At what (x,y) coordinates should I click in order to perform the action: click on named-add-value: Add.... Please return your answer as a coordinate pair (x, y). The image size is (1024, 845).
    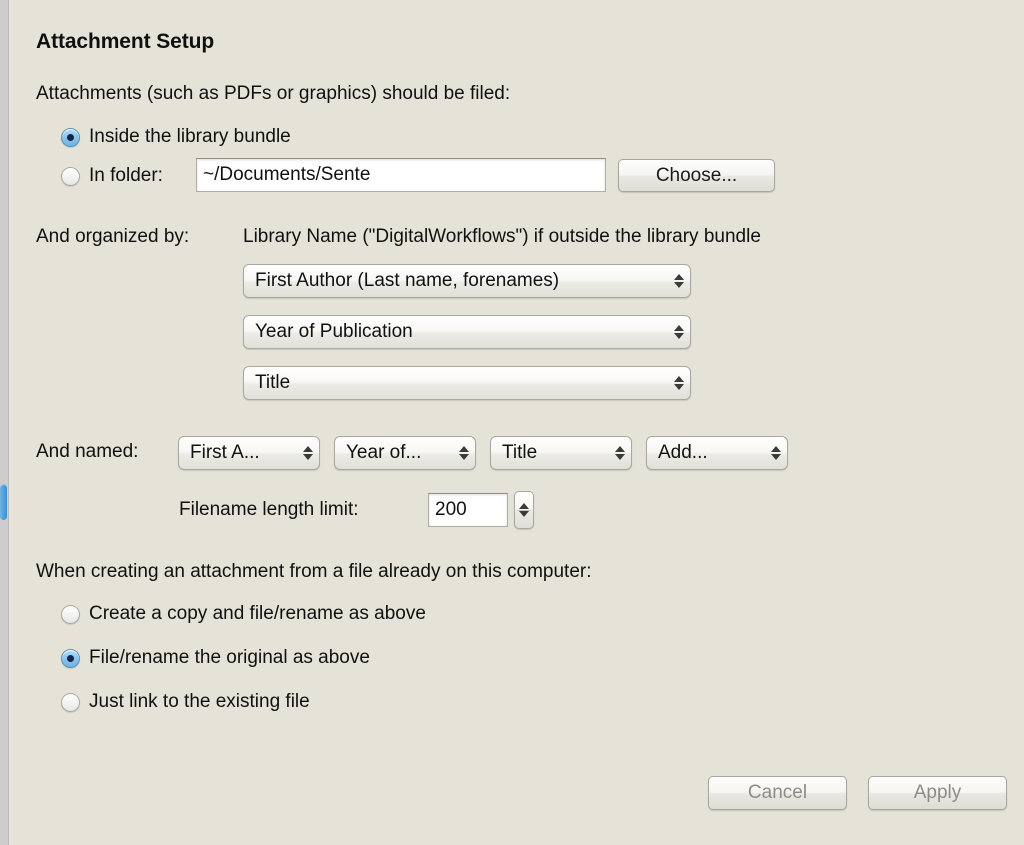
    Looking at the image, I should click on (683, 452).